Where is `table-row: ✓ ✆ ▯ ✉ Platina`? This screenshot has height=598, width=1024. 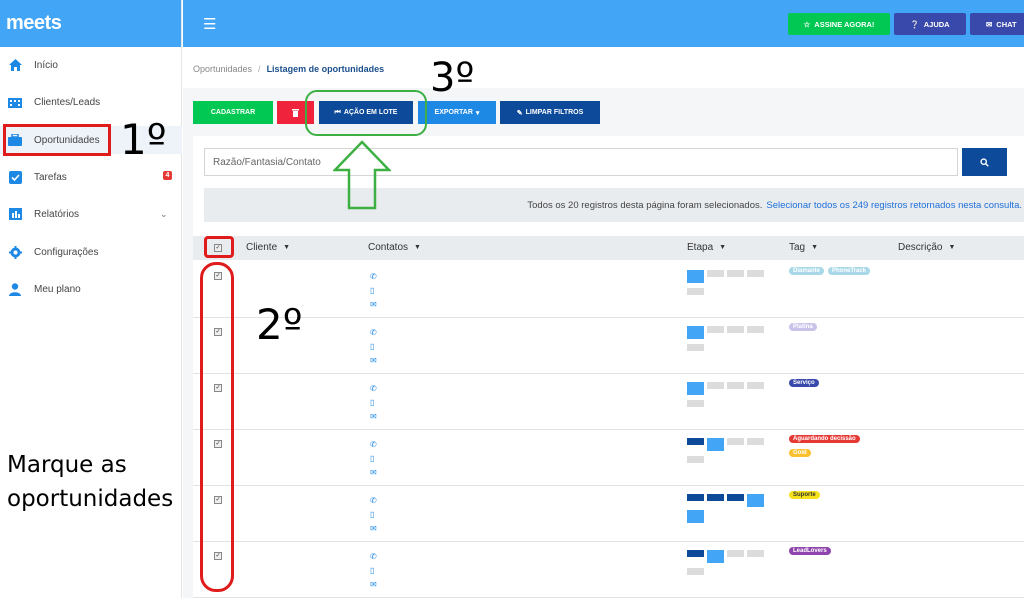
table-row: ✓ ✆ ▯ ✉ Platina is located at coordinates (608, 346).